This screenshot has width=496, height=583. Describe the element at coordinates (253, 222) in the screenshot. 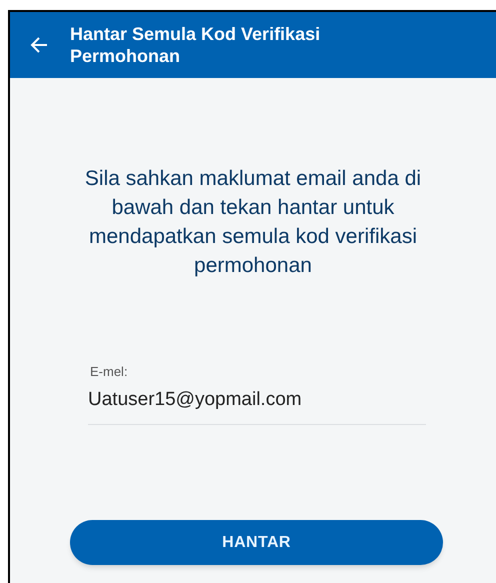

I see `instruction-text: Sila sahkan maklumat email anda di bawah dan tekan hantar untuk mendapatkan semula kod verifikasi permohonan` at that location.